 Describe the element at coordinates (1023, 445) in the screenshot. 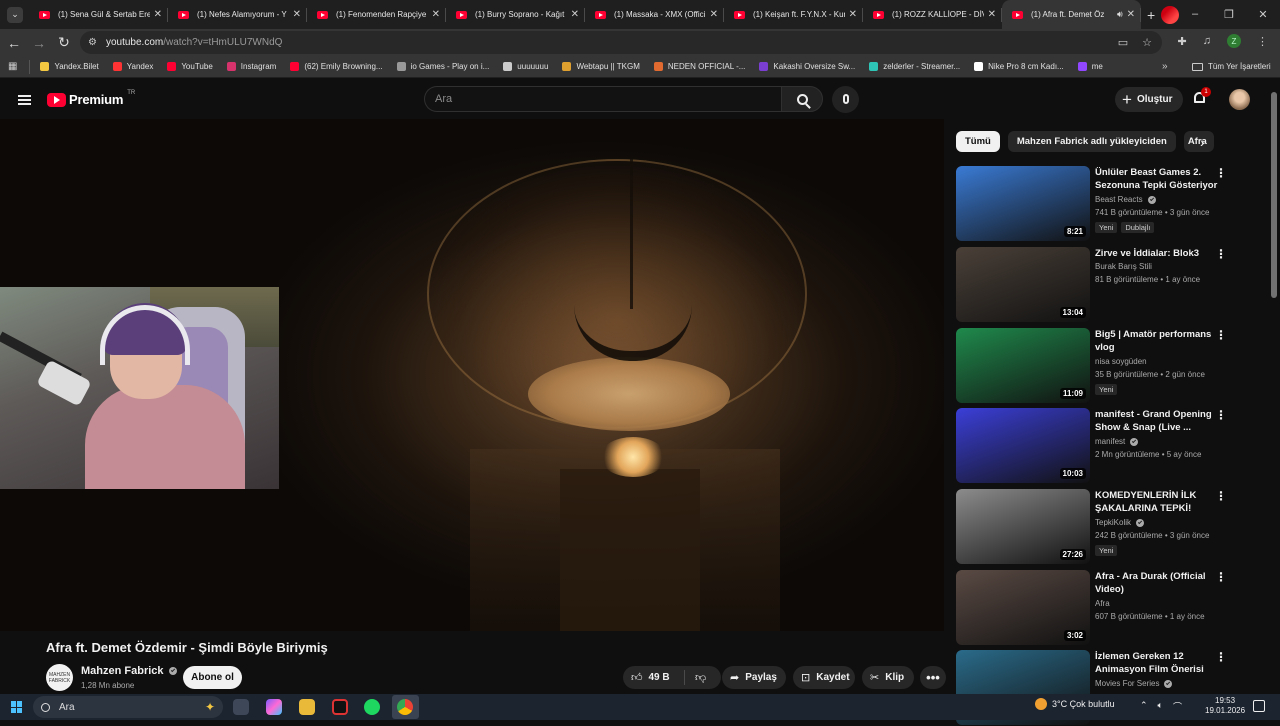

I see `video-thumbnail: 10:03` at that location.